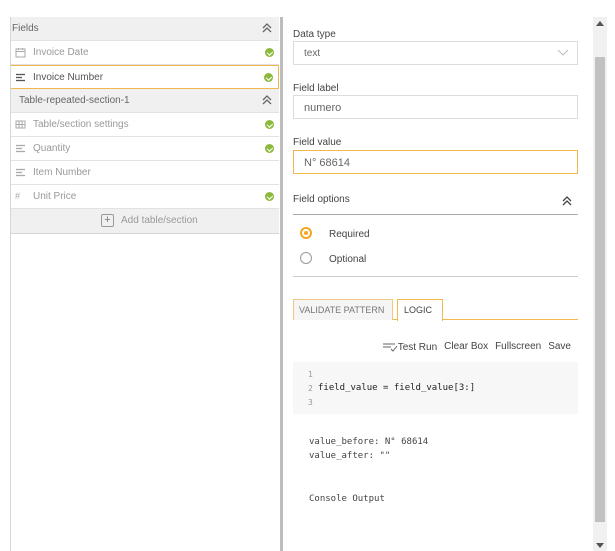 Image resolution: width=615 pixels, height=551 pixels. Describe the element at coordinates (321, 199) in the screenshot. I see `field-options-label: Field options` at that location.